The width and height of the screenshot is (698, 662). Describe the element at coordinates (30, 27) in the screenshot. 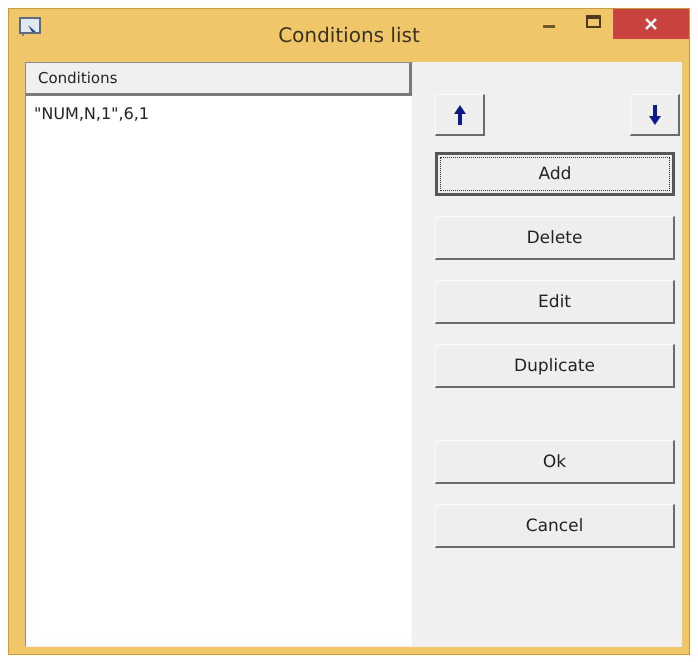

I see `app-icon` at that location.